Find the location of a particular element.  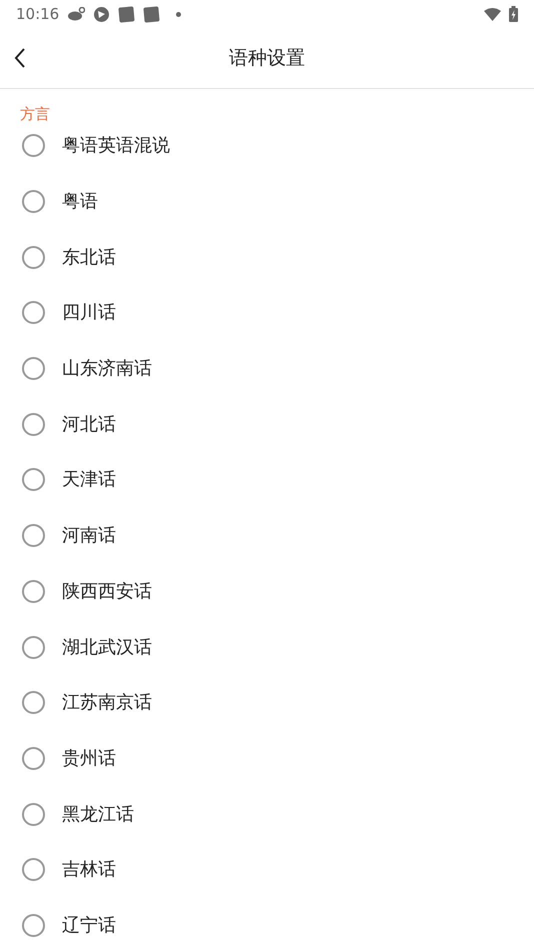

option-label: 天津话 is located at coordinates (89, 480).